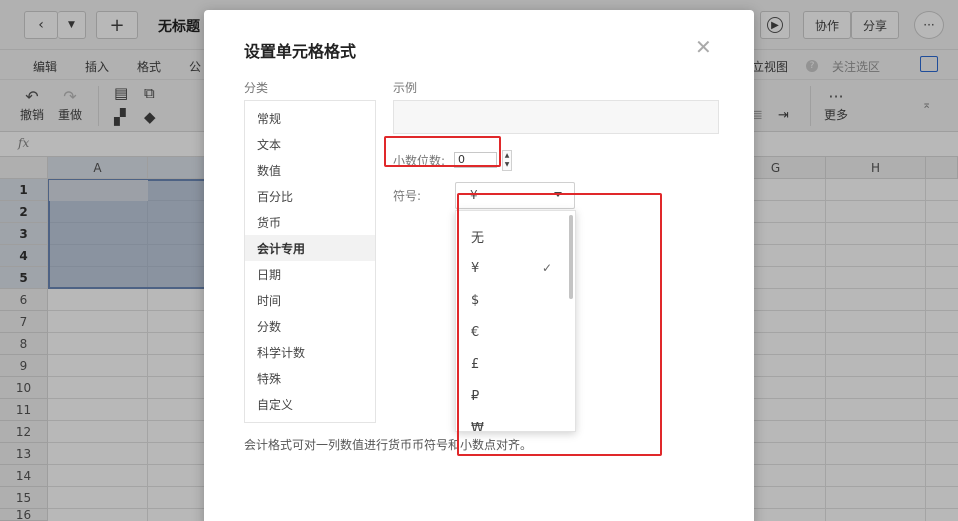 The width and height of the screenshot is (958, 521). What do you see at coordinates (507, 160) in the screenshot?
I see `decimal-stepper: ▲ ▼` at bounding box center [507, 160].